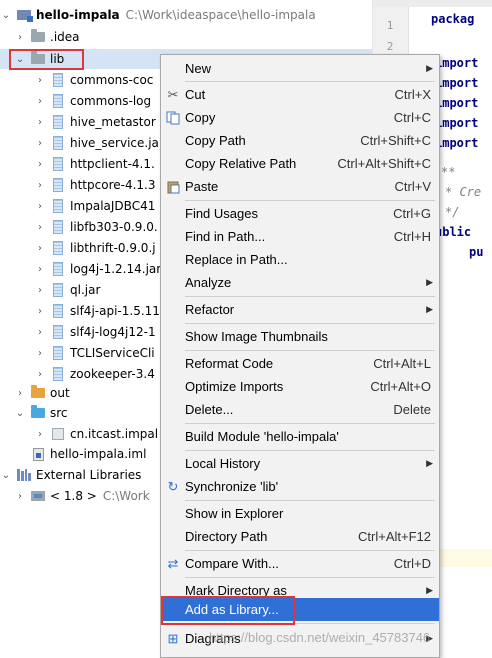 This screenshot has width=492, height=658. Describe the element at coordinates (300, 68) in the screenshot. I see `menu-item-new: New ▶` at that location.